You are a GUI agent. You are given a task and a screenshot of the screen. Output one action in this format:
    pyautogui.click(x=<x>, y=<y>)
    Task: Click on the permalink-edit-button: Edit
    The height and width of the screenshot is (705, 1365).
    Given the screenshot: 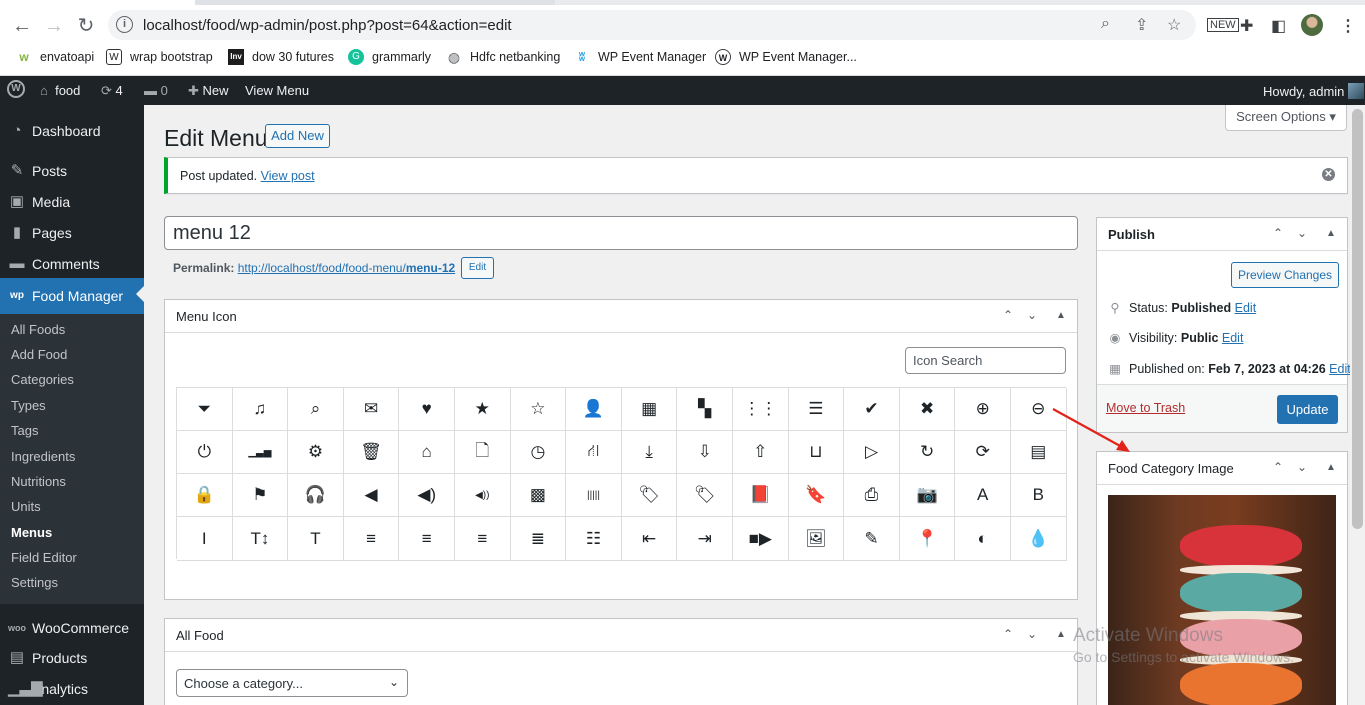 What is the action you would take?
    pyautogui.click(x=477, y=268)
    